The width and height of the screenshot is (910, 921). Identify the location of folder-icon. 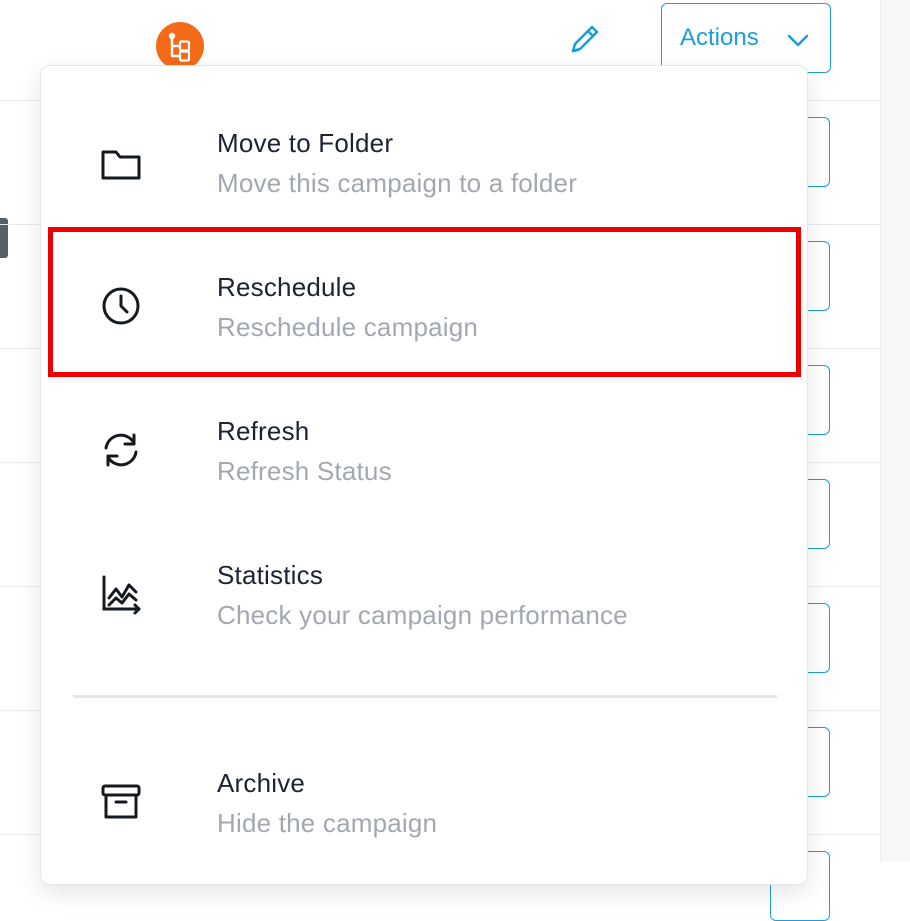
(121, 164).